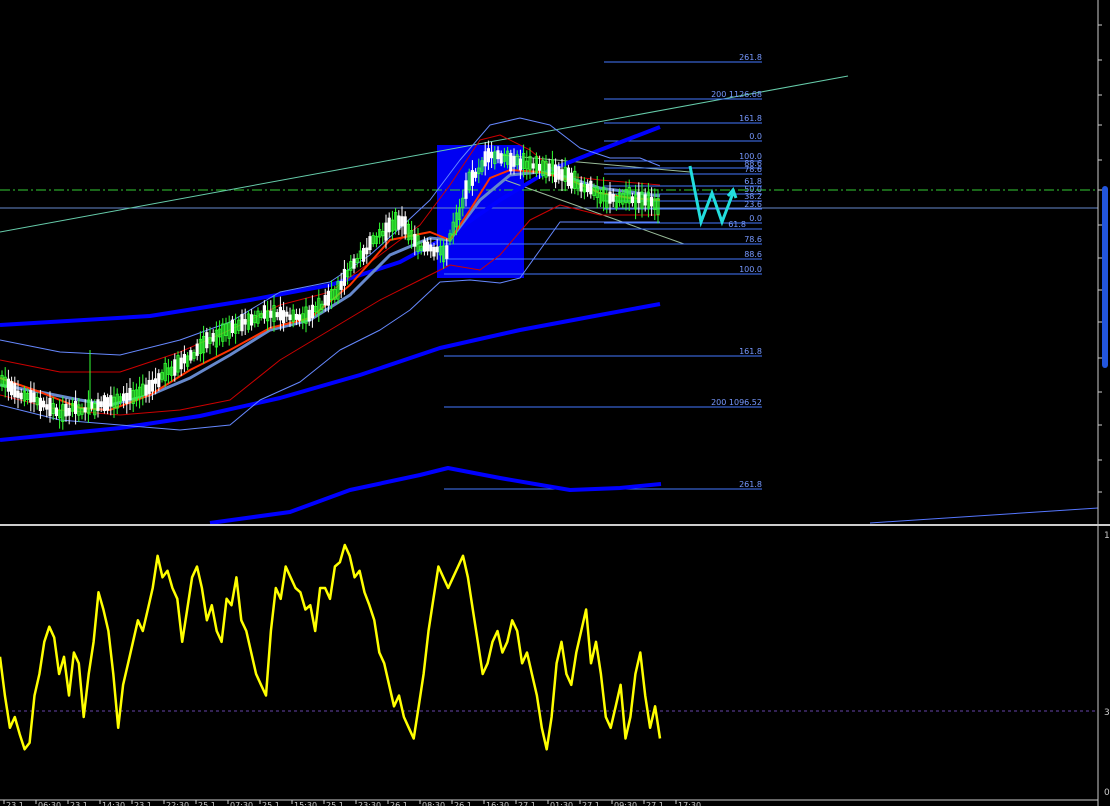 The width and height of the screenshot is (1110, 806). I want to click on fib-upper-label: 161.8, so click(750, 118).